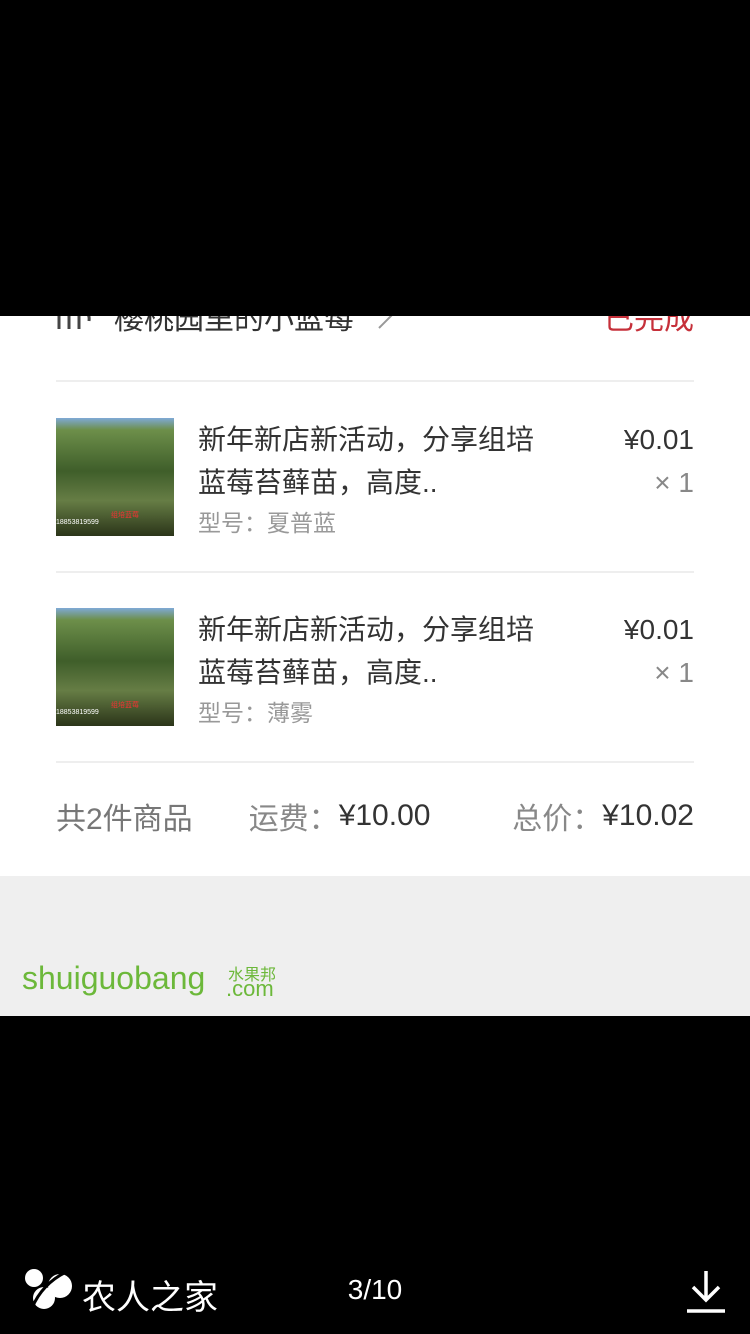 This screenshot has height=1334, width=750. What do you see at coordinates (649, 326) in the screenshot?
I see `order-status: 已完成` at bounding box center [649, 326].